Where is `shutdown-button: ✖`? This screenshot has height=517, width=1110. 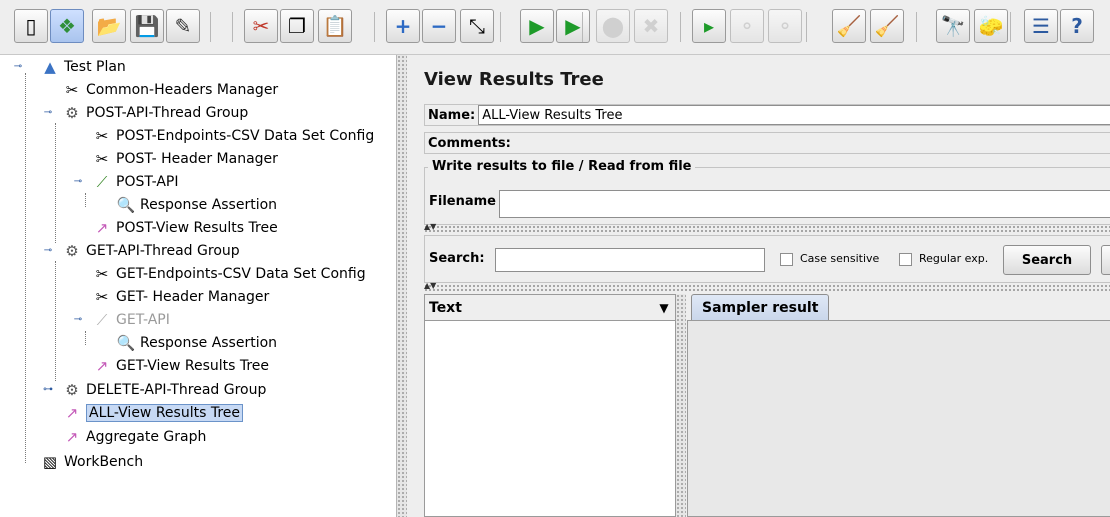 shutdown-button: ✖ is located at coordinates (651, 26).